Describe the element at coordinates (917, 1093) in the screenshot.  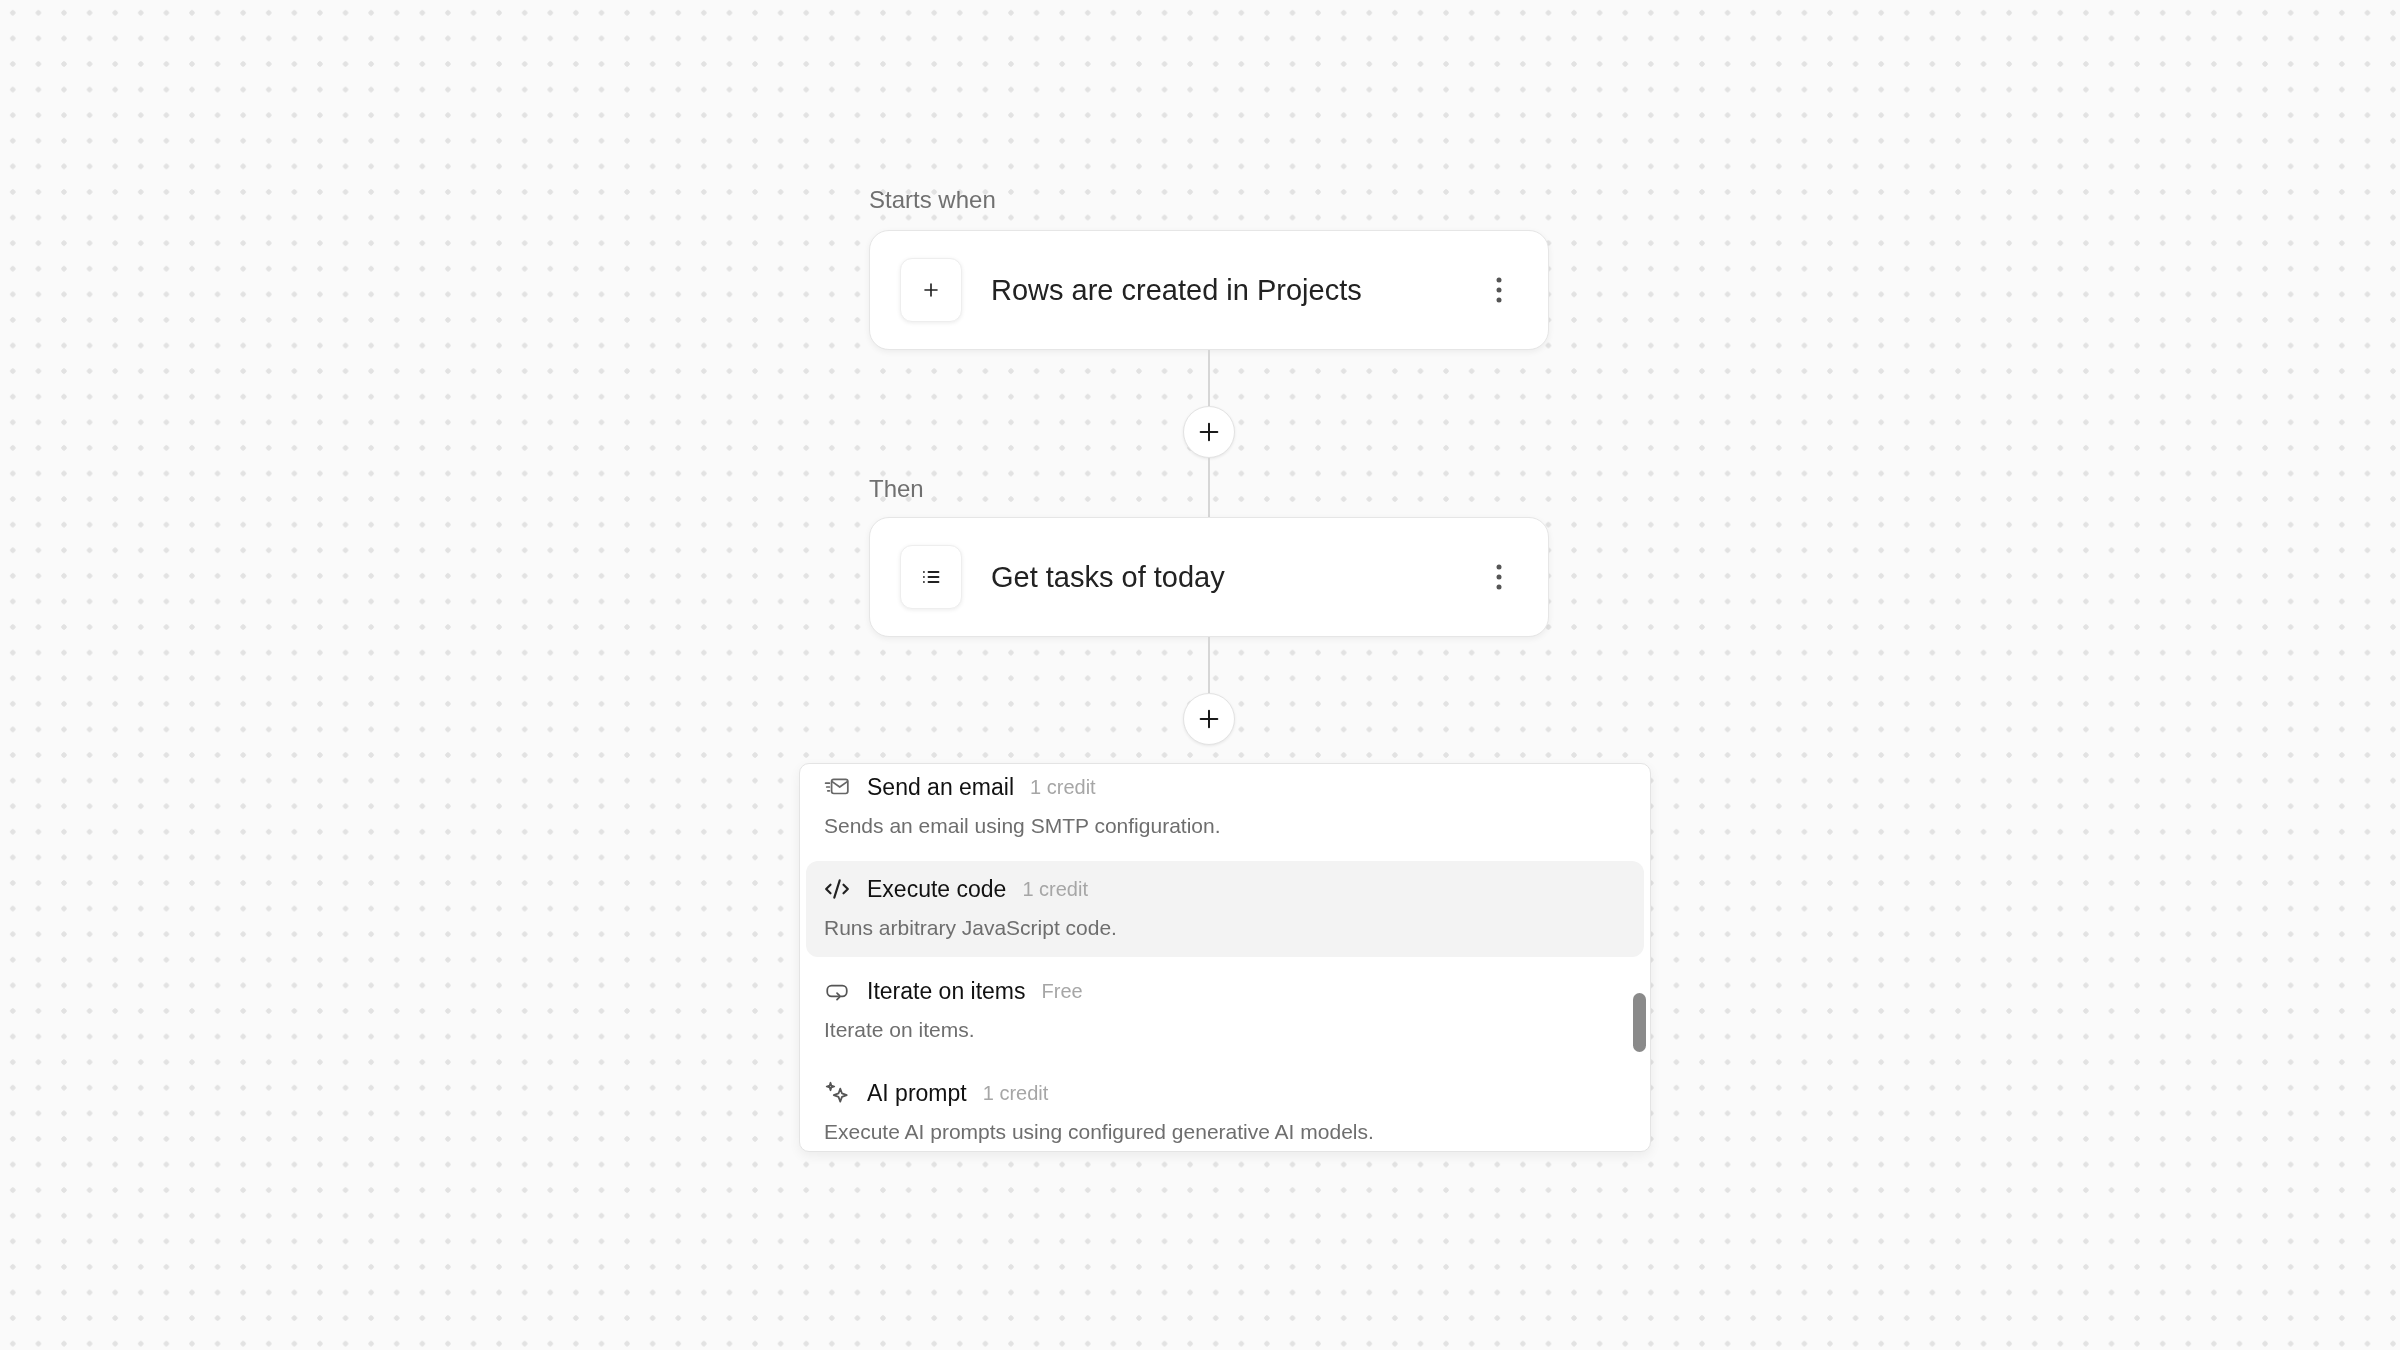
I see `menu-item-title: AI prompt` at that location.